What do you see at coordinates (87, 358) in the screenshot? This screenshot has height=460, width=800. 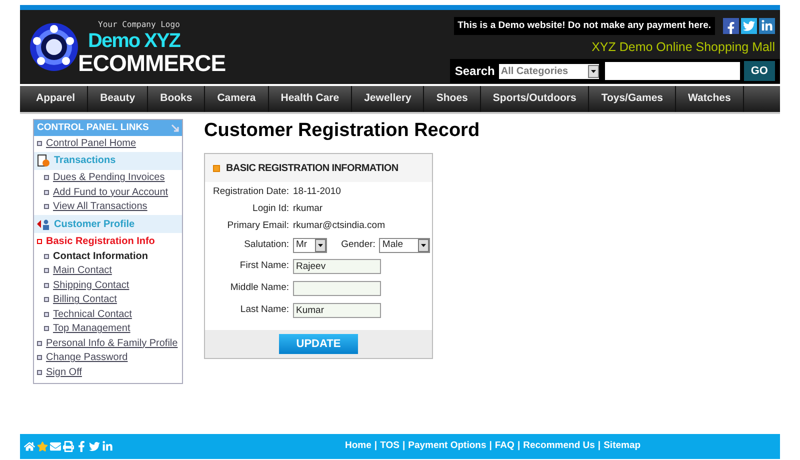 I see `sidebar-link: Change Password` at bounding box center [87, 358].